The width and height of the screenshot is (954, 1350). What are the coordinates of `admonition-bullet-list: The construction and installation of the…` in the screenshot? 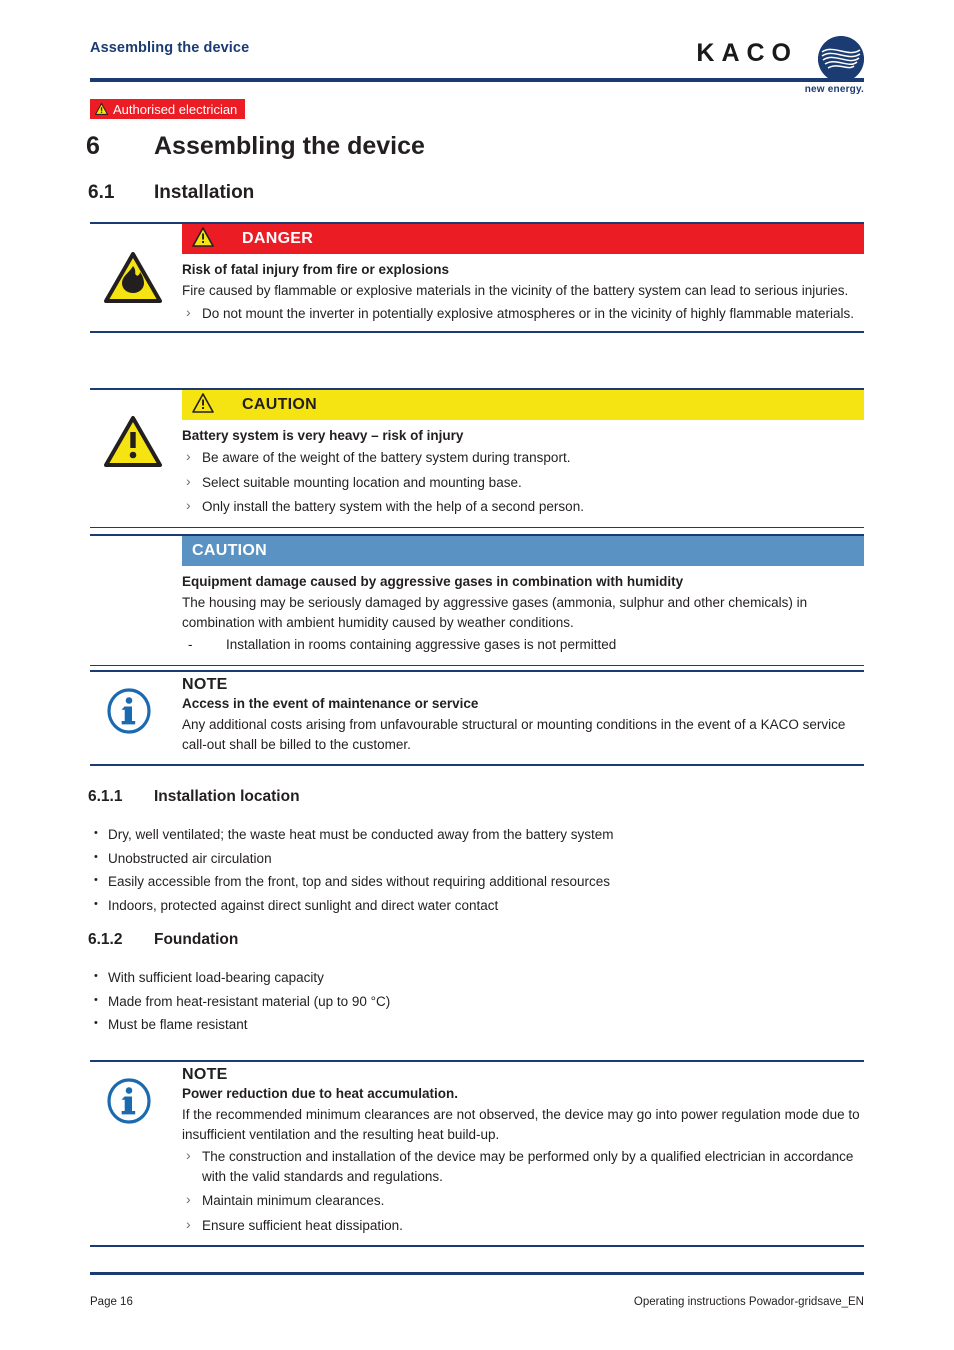 It's located at (523, 1191).